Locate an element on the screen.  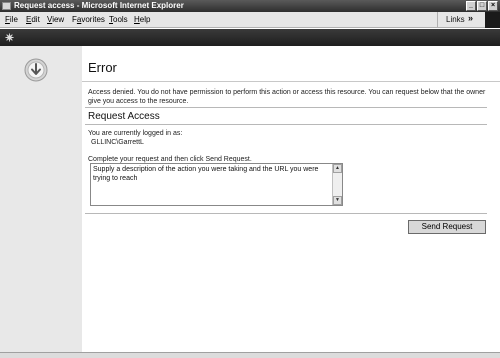
windows-logo-icon is located at coordinates (492, 20).